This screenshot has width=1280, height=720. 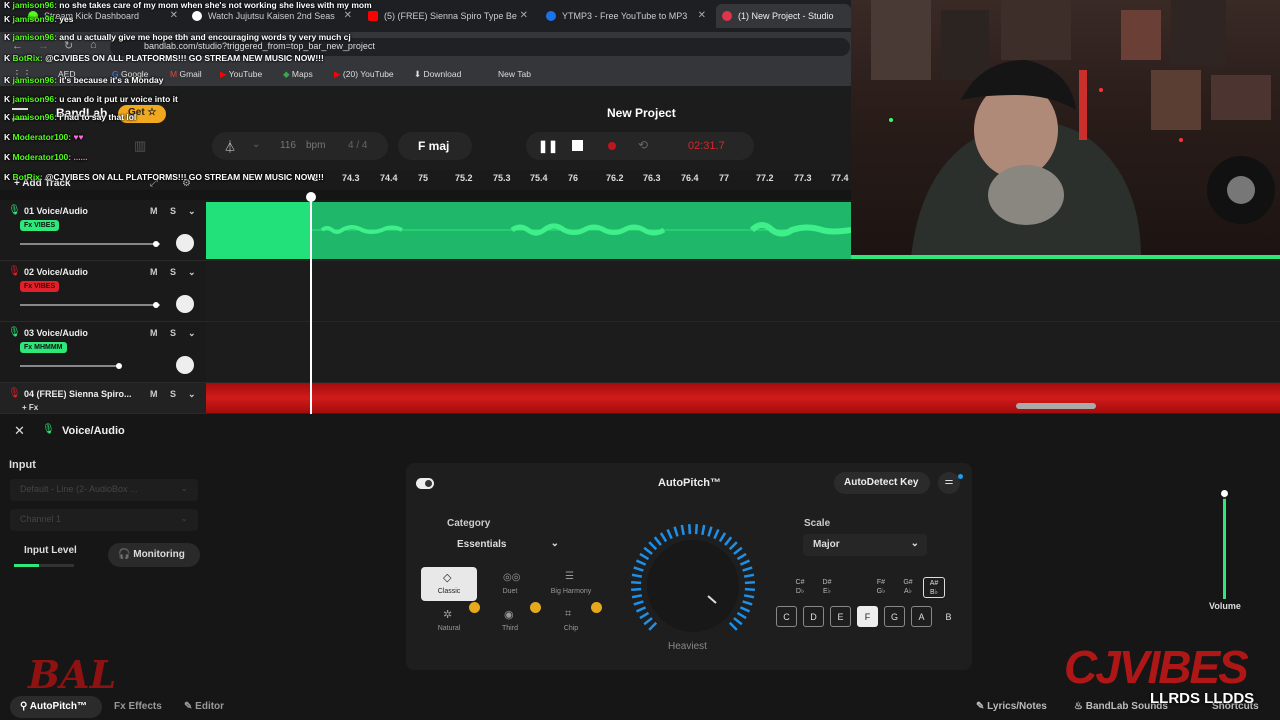 What do you see at coordinates (140, 146) in the screenshot?
I see `piano-icon: ▥` at bounding box center [140, 146].